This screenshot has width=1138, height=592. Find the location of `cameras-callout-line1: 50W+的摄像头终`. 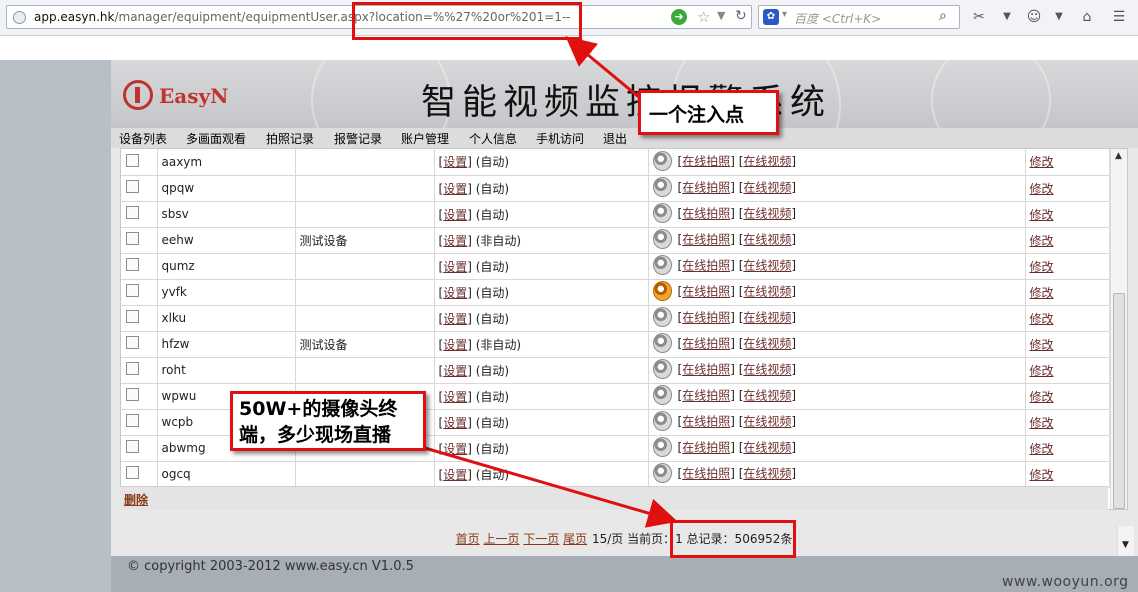

cameras-callout-line1: 50W+的摄像头终 is located at coordinates (318, 409).